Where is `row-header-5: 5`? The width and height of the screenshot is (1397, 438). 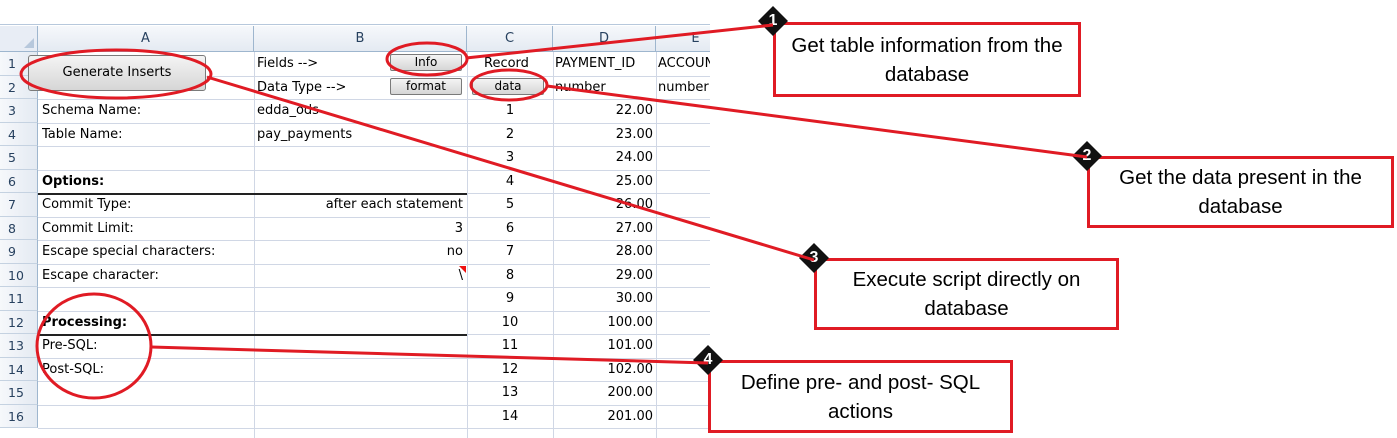 row-header-5: 5 is located at coordinates (19, 158).